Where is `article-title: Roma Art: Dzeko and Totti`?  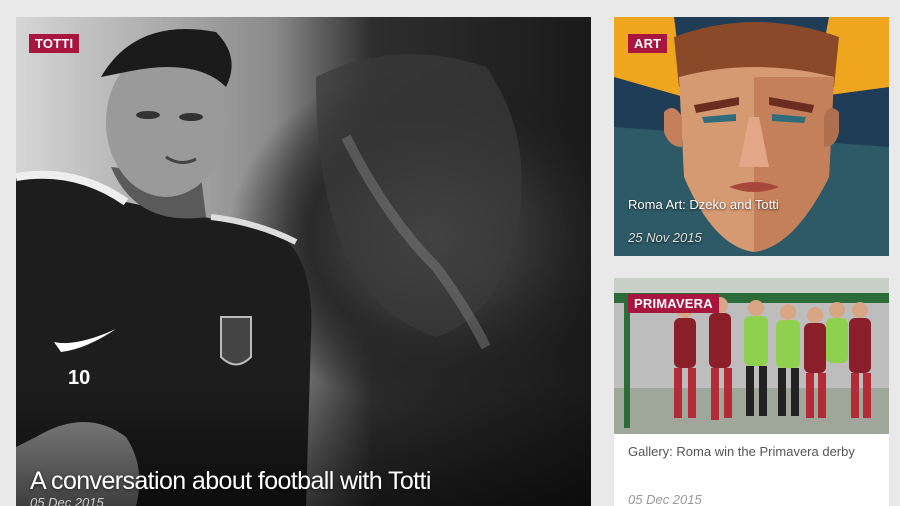 article-title: Roma Art: Dzeko and Totti is located at coordinates (703, 204).